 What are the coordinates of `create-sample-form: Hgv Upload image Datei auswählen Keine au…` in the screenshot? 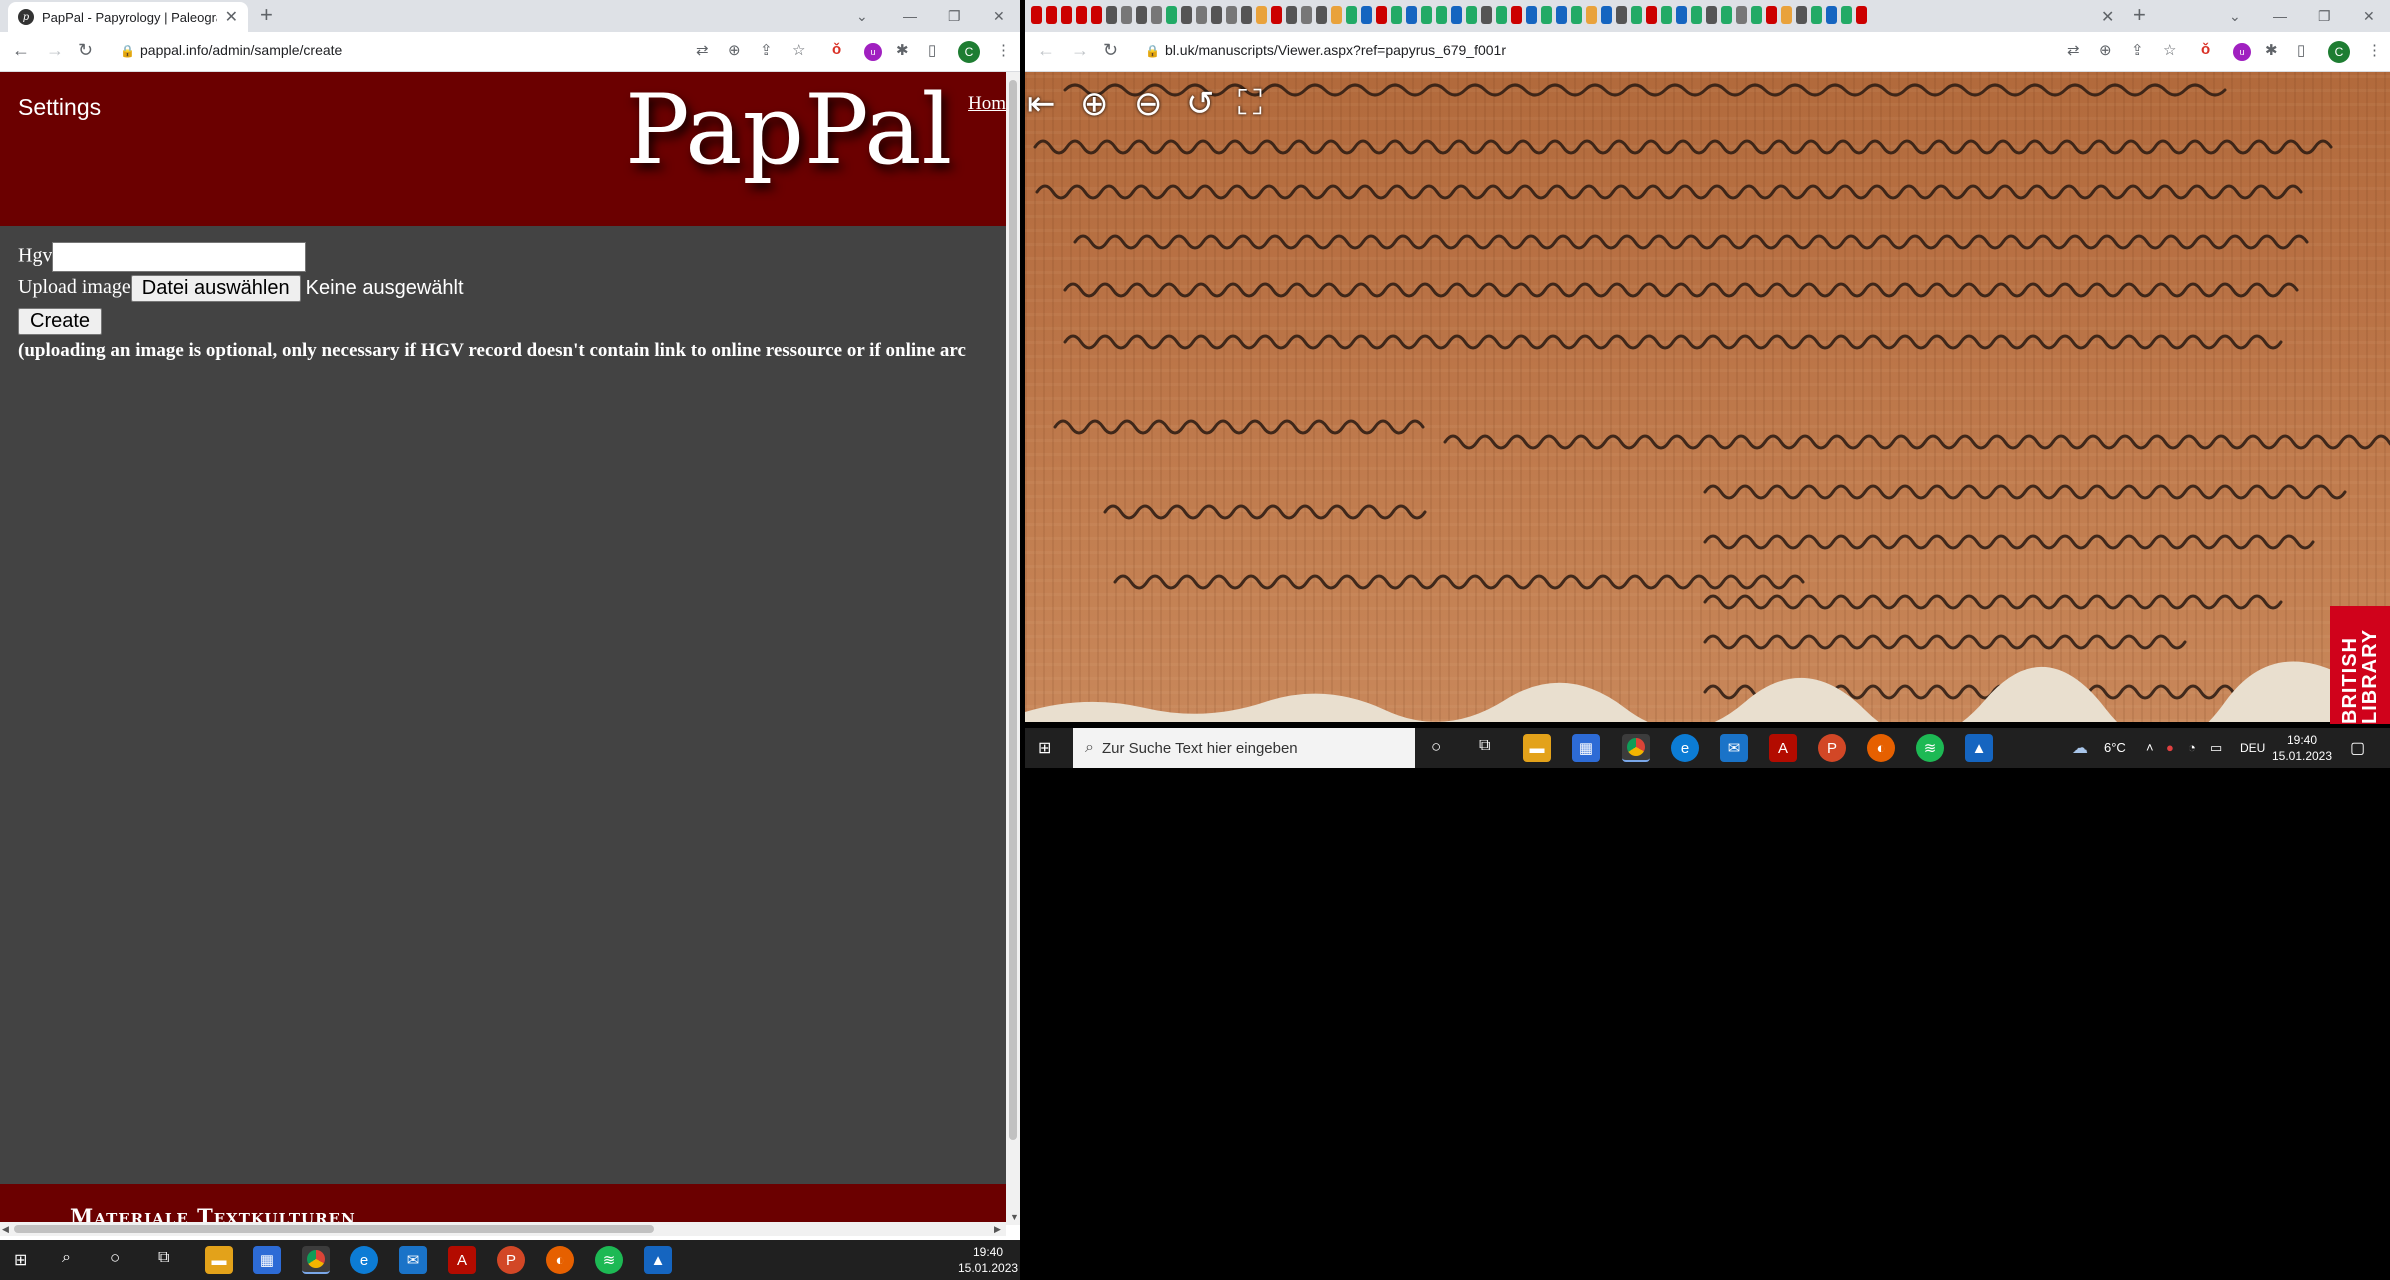 It's located at (512, 306).